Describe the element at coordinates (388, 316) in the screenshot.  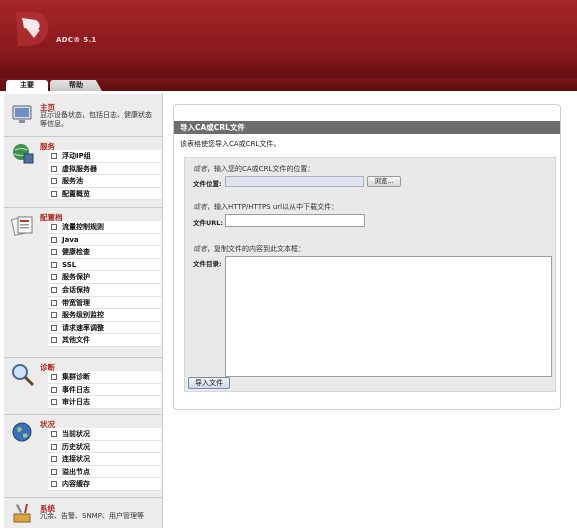
I see `file-content-textarea` at that location.